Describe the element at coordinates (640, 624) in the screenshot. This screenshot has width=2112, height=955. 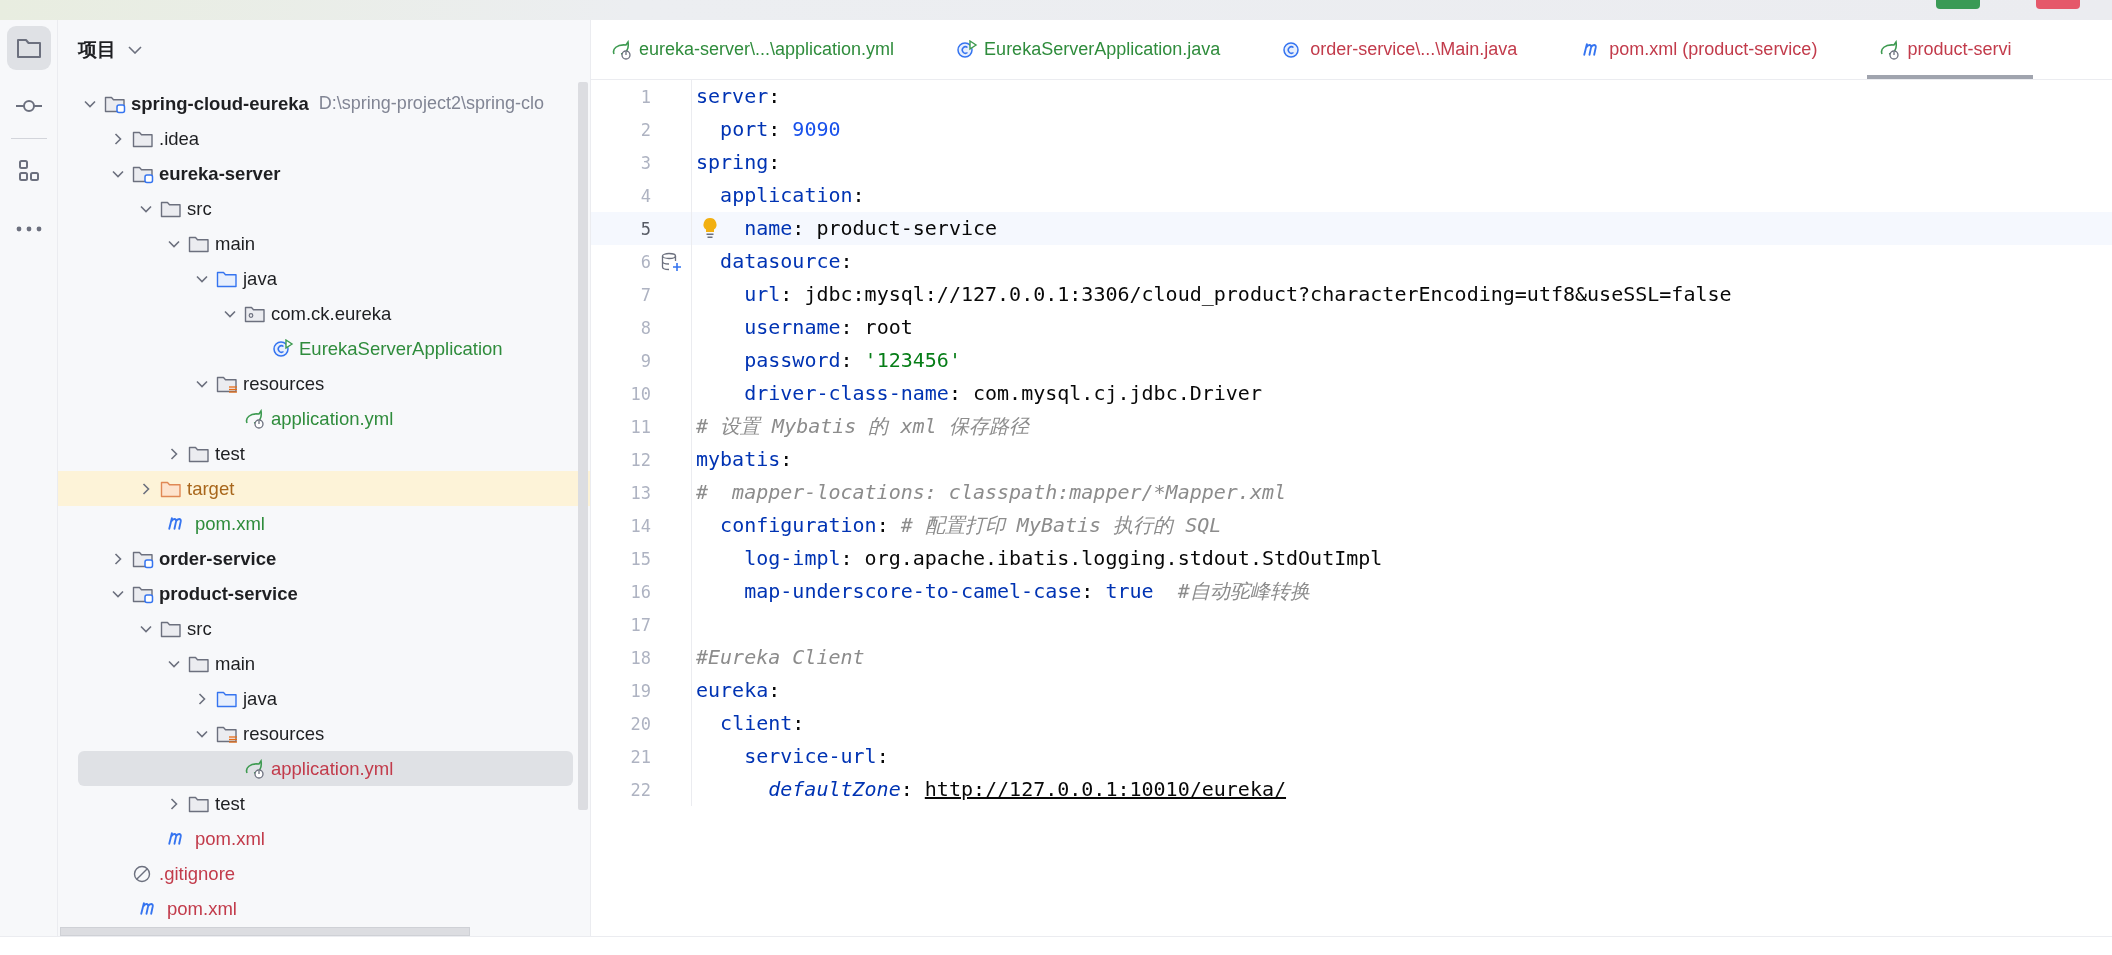
I see `line-number: 17` at that location.